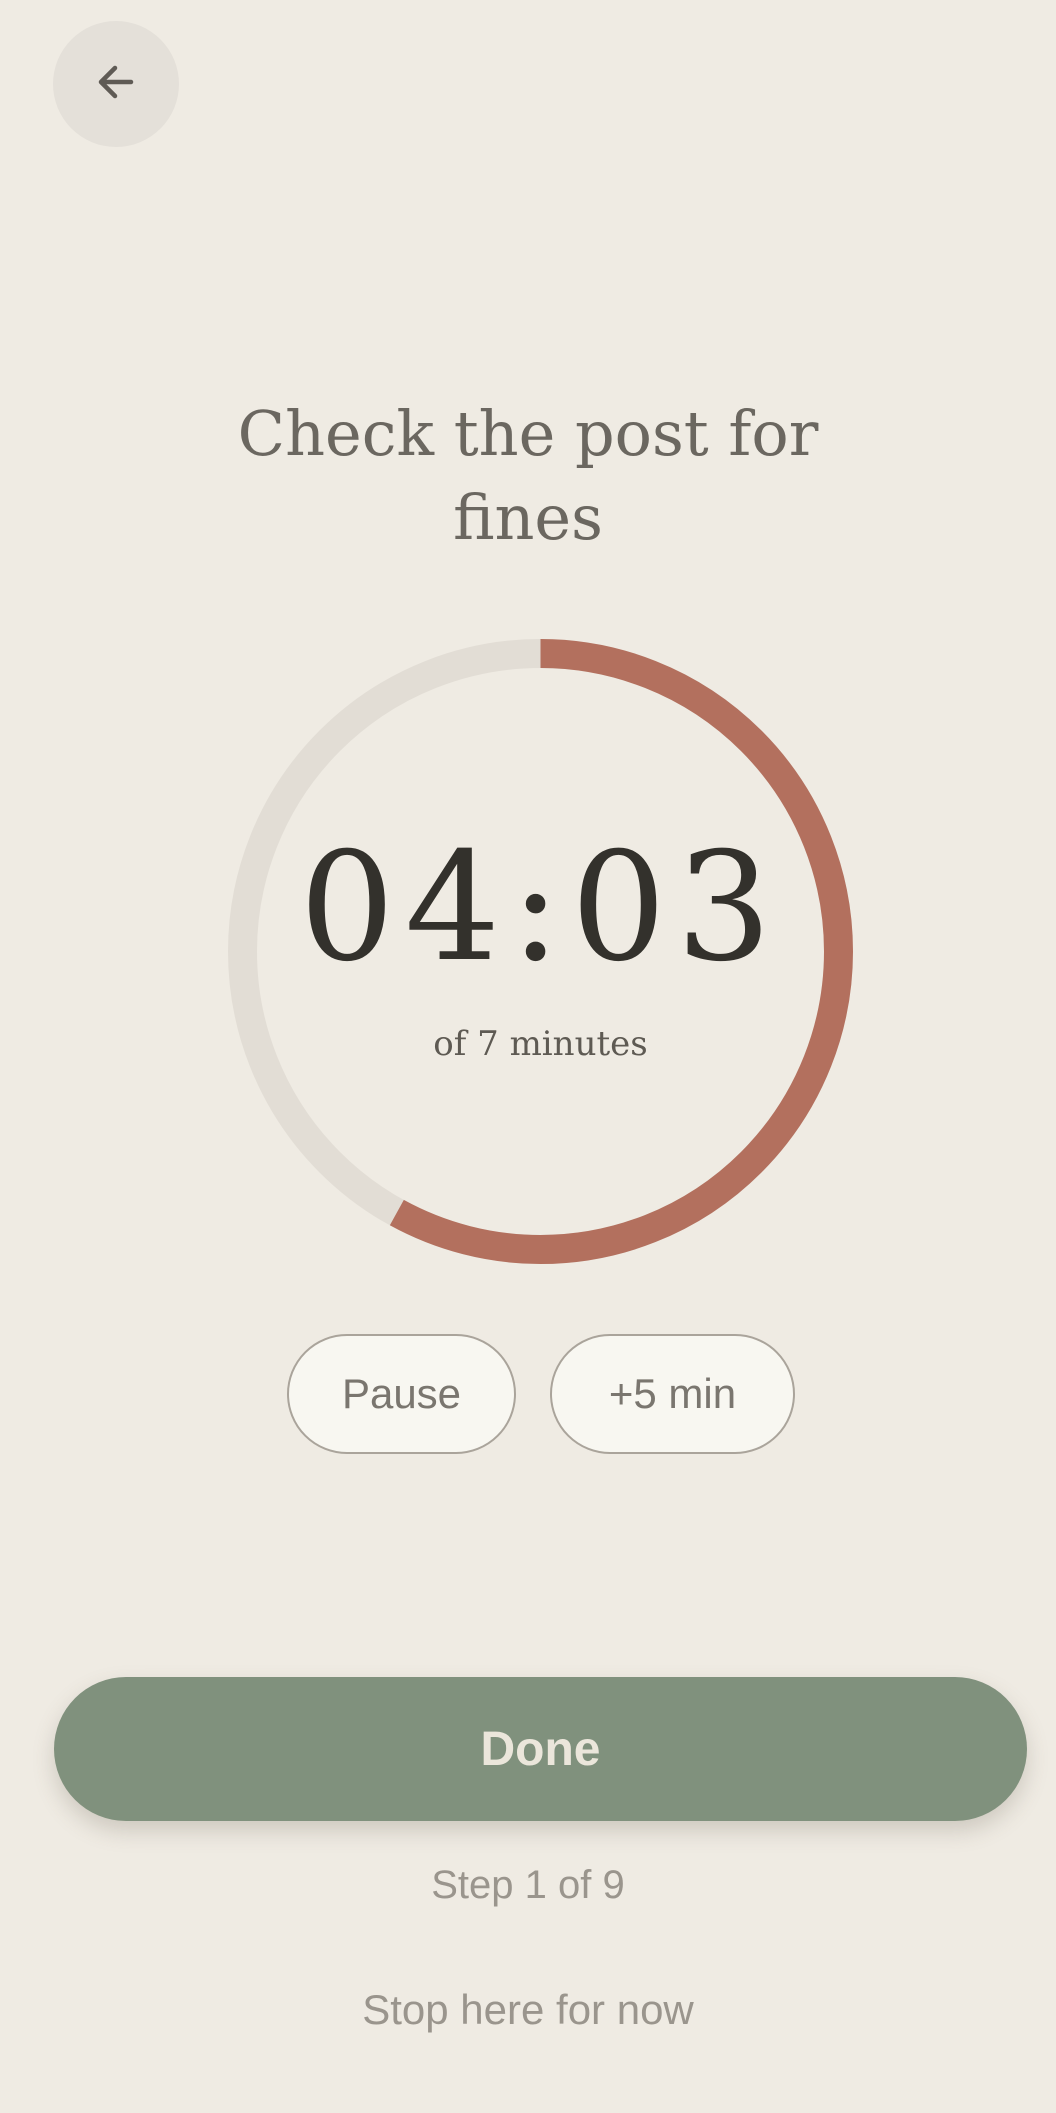 The height and width of the screenshot is (2113, 1056). Describe the element at coordinates (528, 1885) in the screenshot. I see `step-indicator: Step 1 of 9` at that location.